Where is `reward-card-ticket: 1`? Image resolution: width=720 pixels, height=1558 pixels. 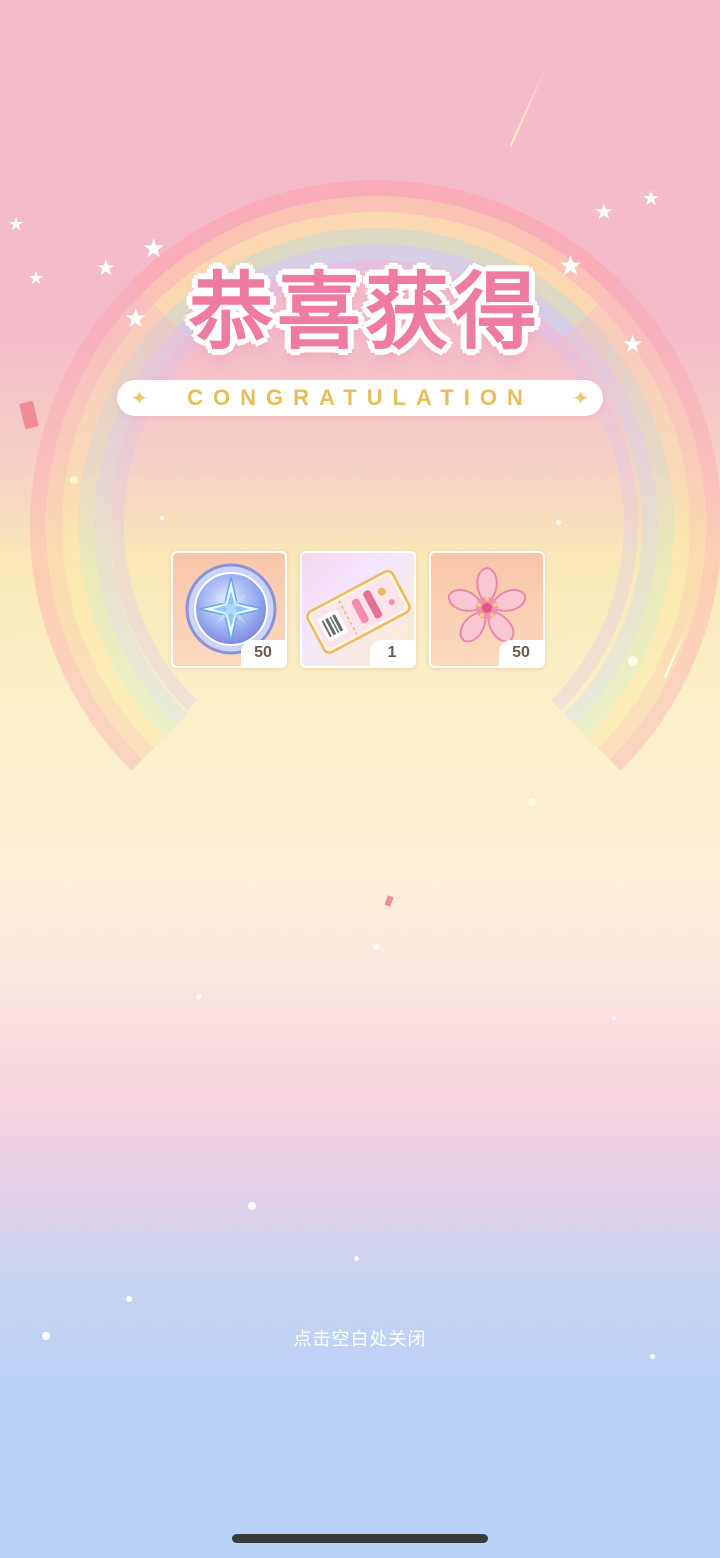 reward-card-ticket: 1 is located at coordinates (358, 609).